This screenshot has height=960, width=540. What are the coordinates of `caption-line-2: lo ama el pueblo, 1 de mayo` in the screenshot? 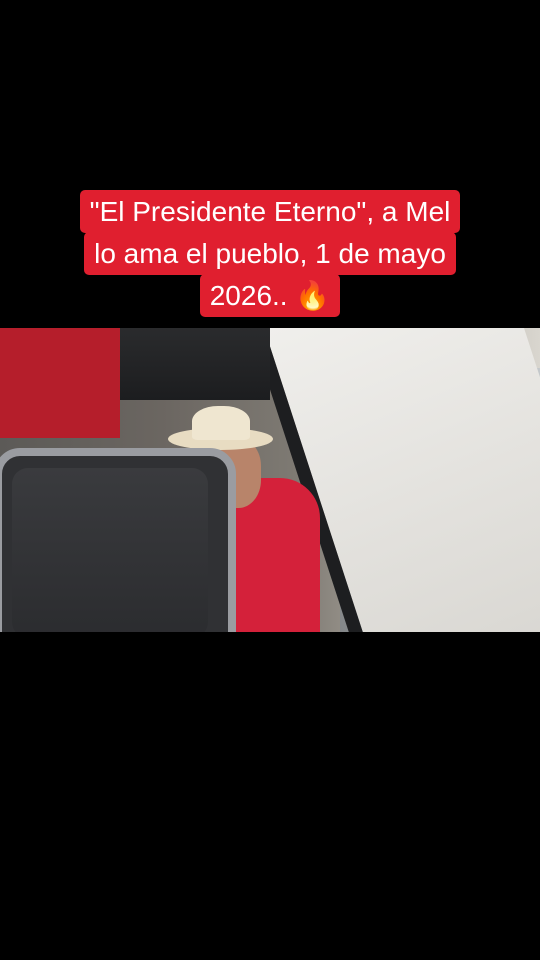 It's located at (270, 253).